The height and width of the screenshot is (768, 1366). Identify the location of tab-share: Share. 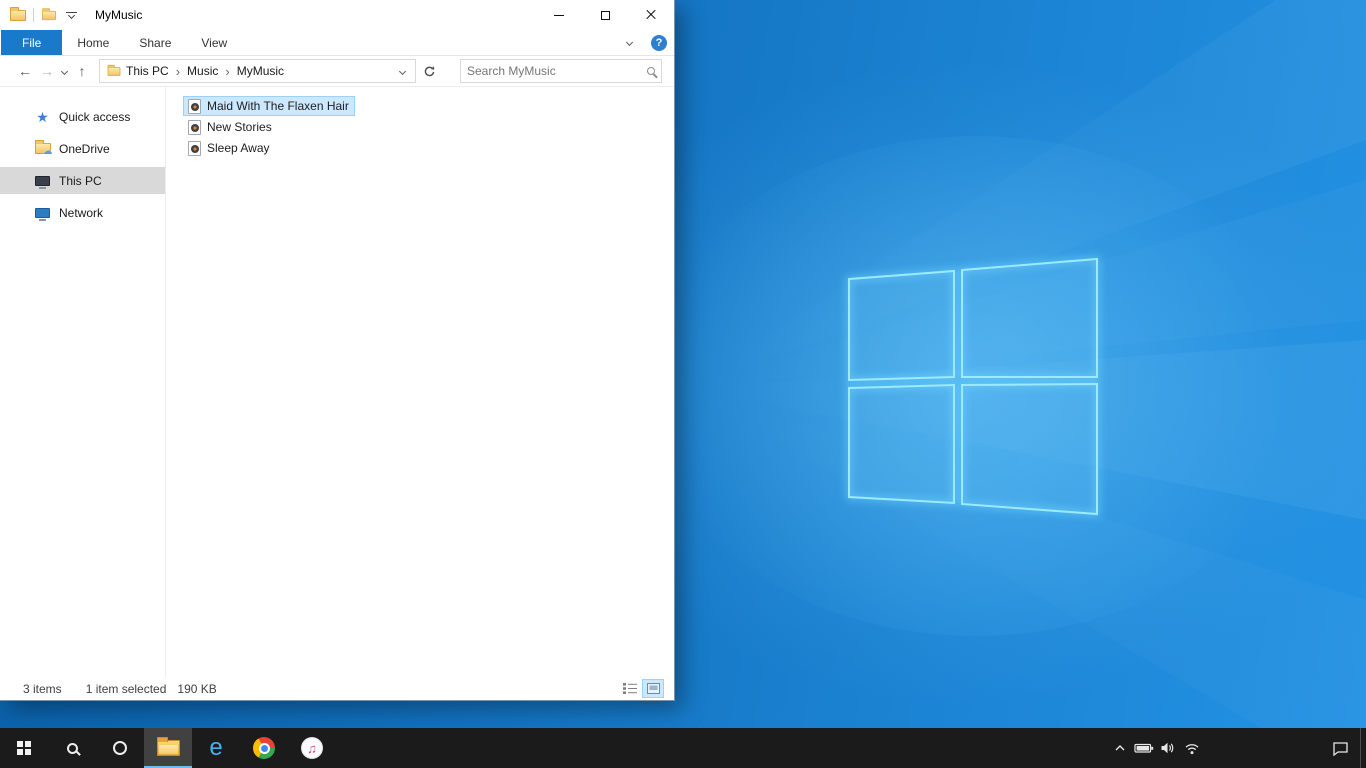
(155, 42).